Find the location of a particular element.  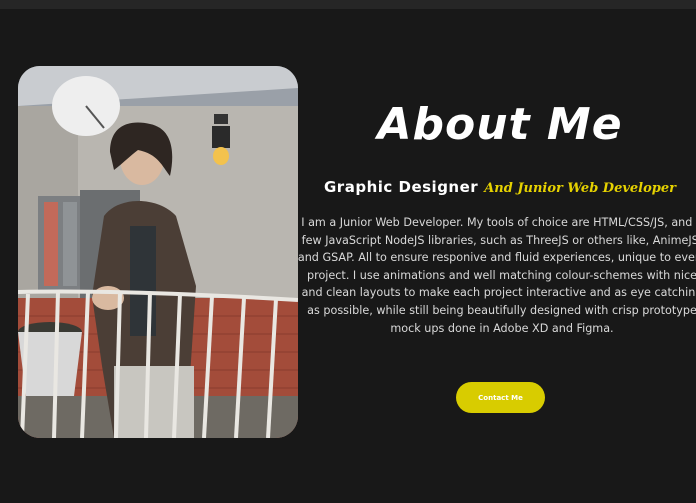

role-accent-text: And Junior Web Developer is located at coordinates (580, 188).